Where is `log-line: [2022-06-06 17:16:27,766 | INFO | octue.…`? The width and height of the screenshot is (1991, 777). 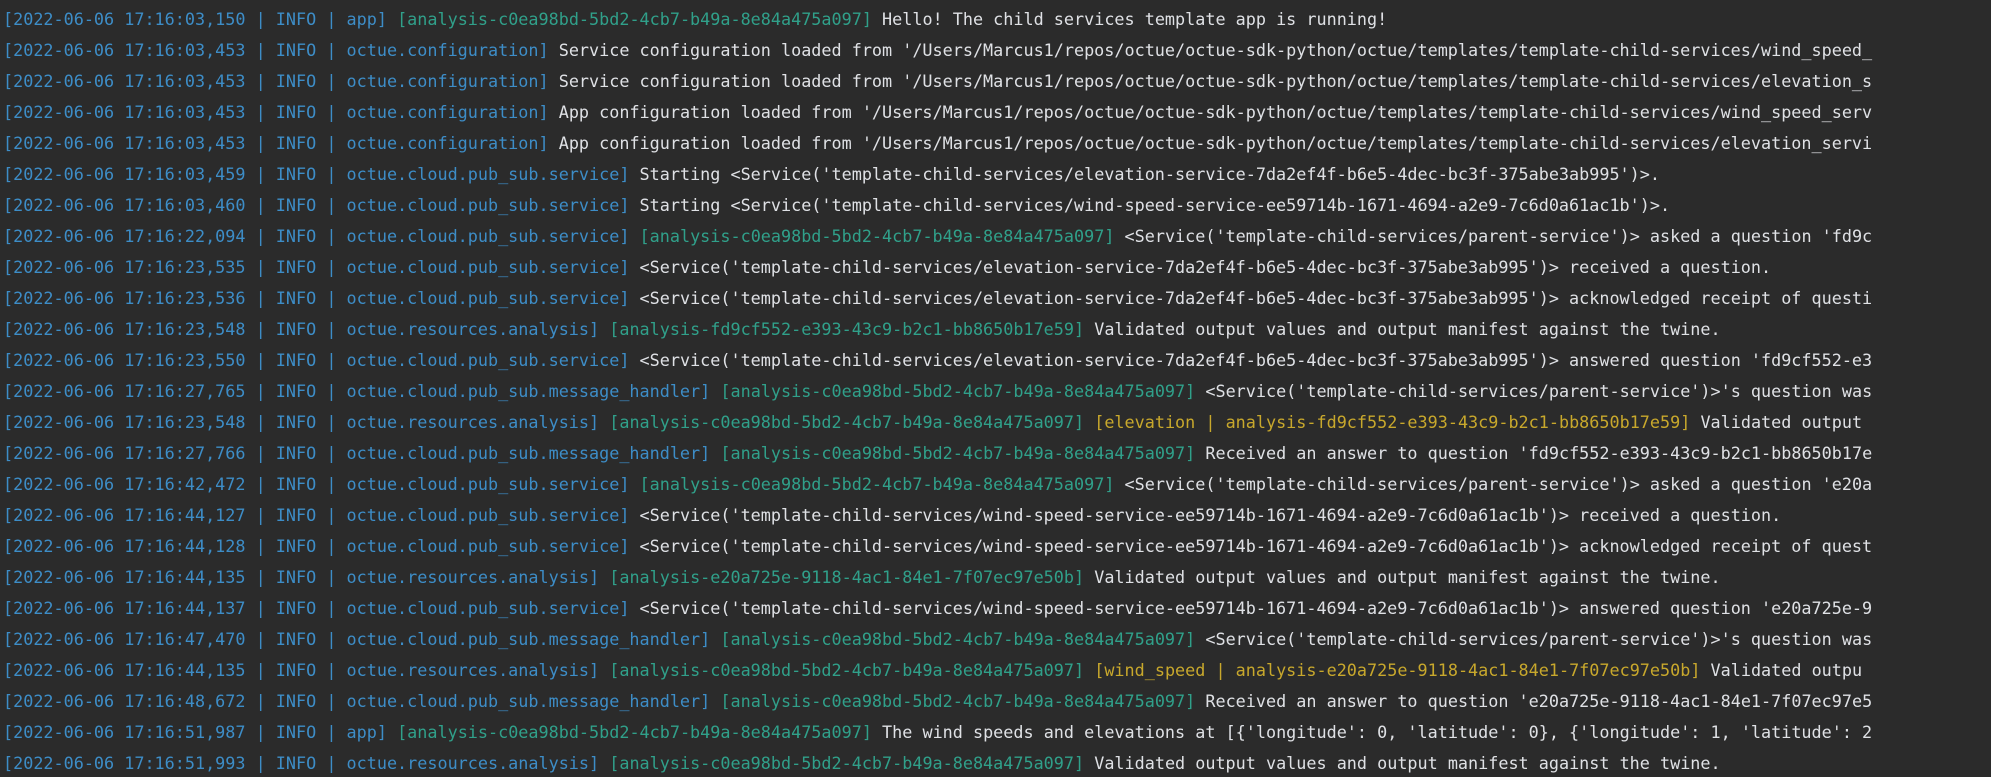 log-line: [2022-06-06 17:16:27,766 | INFO | octue.… is located at coordinates (995, 453).